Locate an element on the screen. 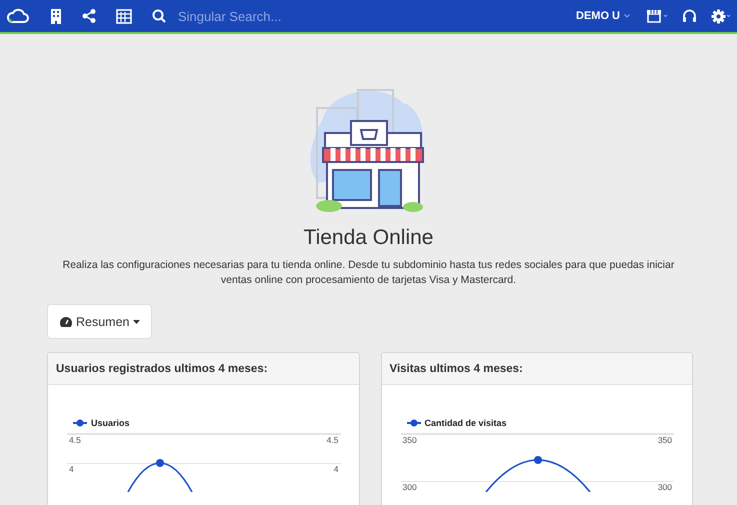 This screenshot has height=505, width=737. page-description: Realiza las configuraciones necesarias para tu tienda online. Desde tu subdominio hasta tus redes sociales para que puedas iniciar ventas online con procesamiento de tarjetas Visa y Mastercard. is located at coordinates (369, 273).